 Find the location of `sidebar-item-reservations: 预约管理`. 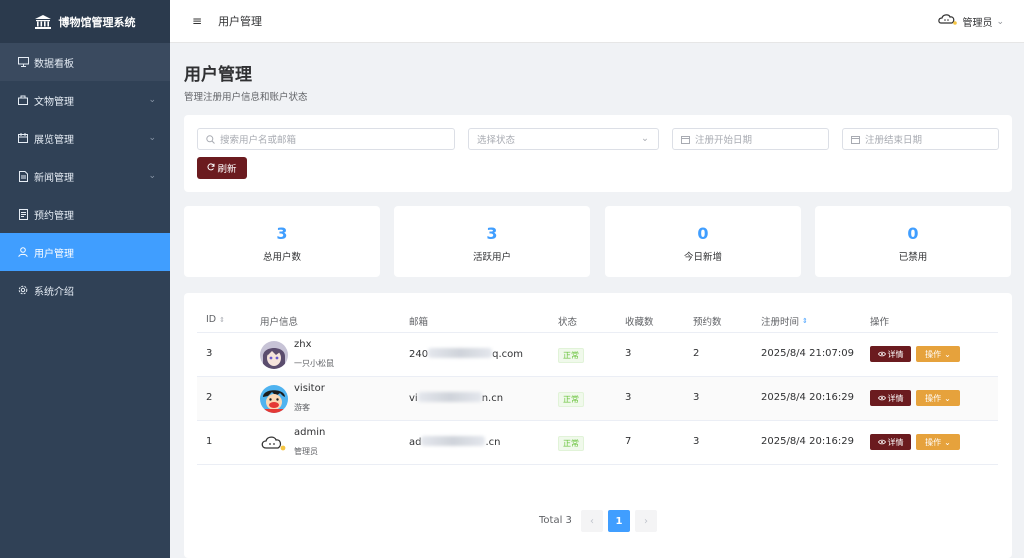

sidebar-item-reservations: 预约管理 is located at coordinates (85, 214).